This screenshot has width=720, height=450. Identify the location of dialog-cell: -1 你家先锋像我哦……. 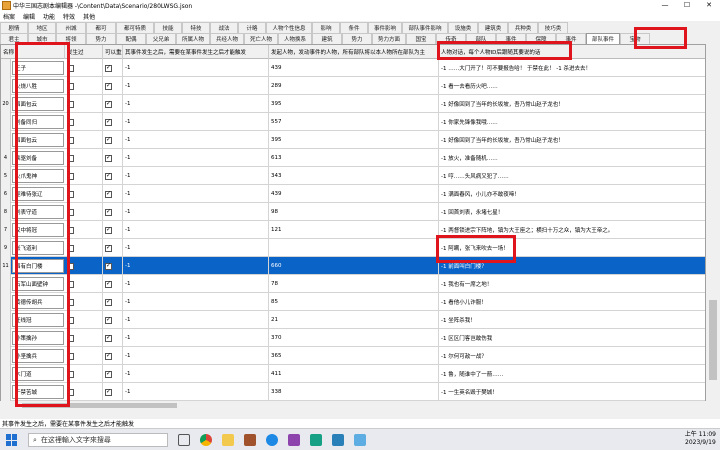
(572, 122).